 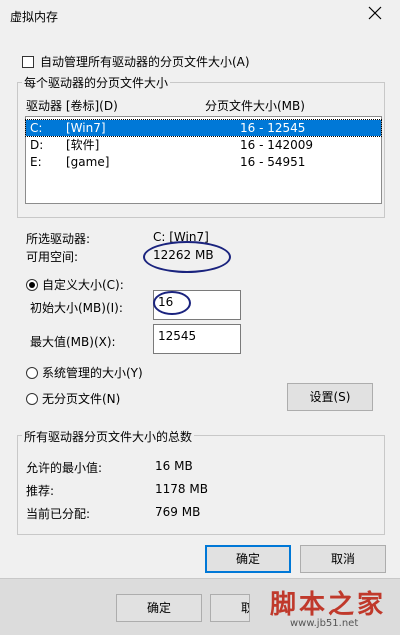 I want to click on max-size-label: 最大值(MB)(X):, so click(x=73, y=342).